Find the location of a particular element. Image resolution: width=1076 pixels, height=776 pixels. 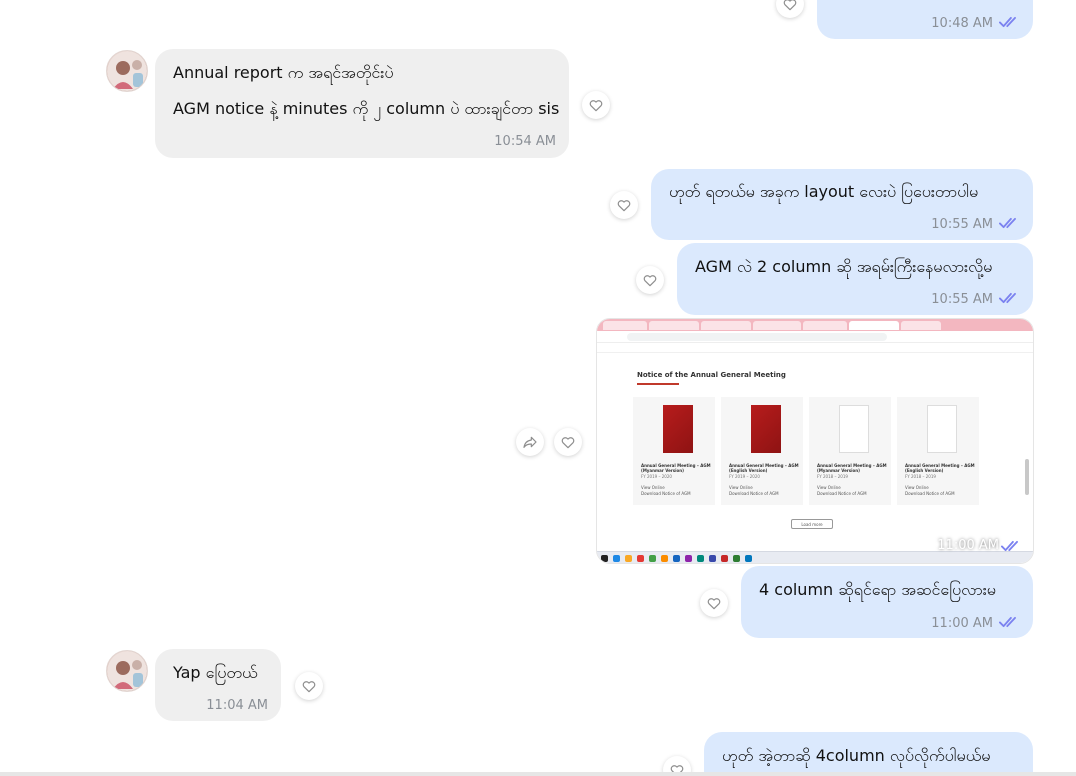

page-title: Notice of the Annual General Meeting is located at coordinates (711, 375).